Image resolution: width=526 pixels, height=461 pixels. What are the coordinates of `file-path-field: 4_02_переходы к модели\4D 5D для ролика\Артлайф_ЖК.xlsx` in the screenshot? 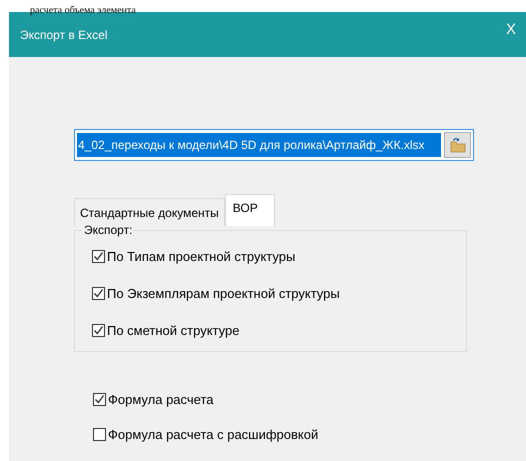 It's located at (274, 145).